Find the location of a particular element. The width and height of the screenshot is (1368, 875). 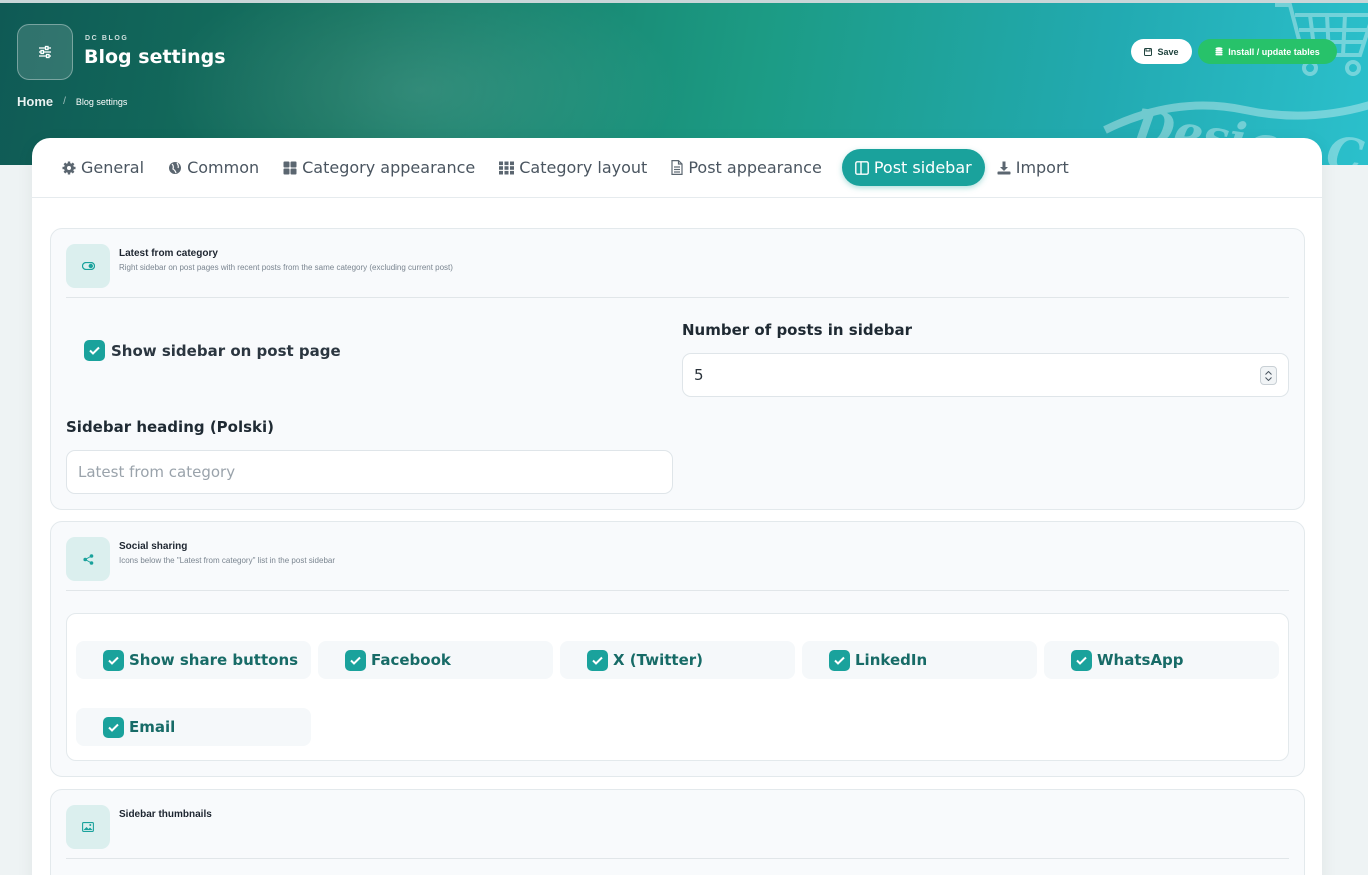

option-label: WhatsApp is located at coordinates (1140, 660).